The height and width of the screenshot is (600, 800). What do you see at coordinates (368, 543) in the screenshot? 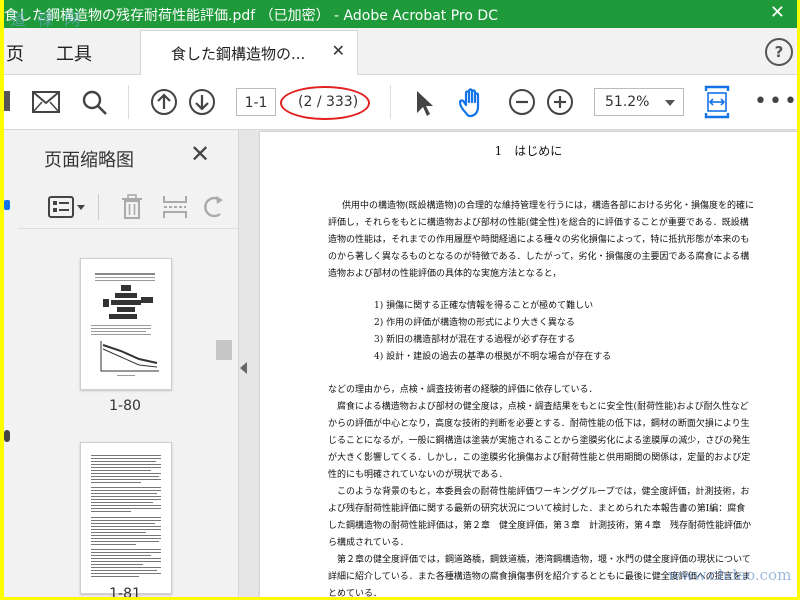
I see `body-line: ら構成されている．` at bounding box center [368, 543].